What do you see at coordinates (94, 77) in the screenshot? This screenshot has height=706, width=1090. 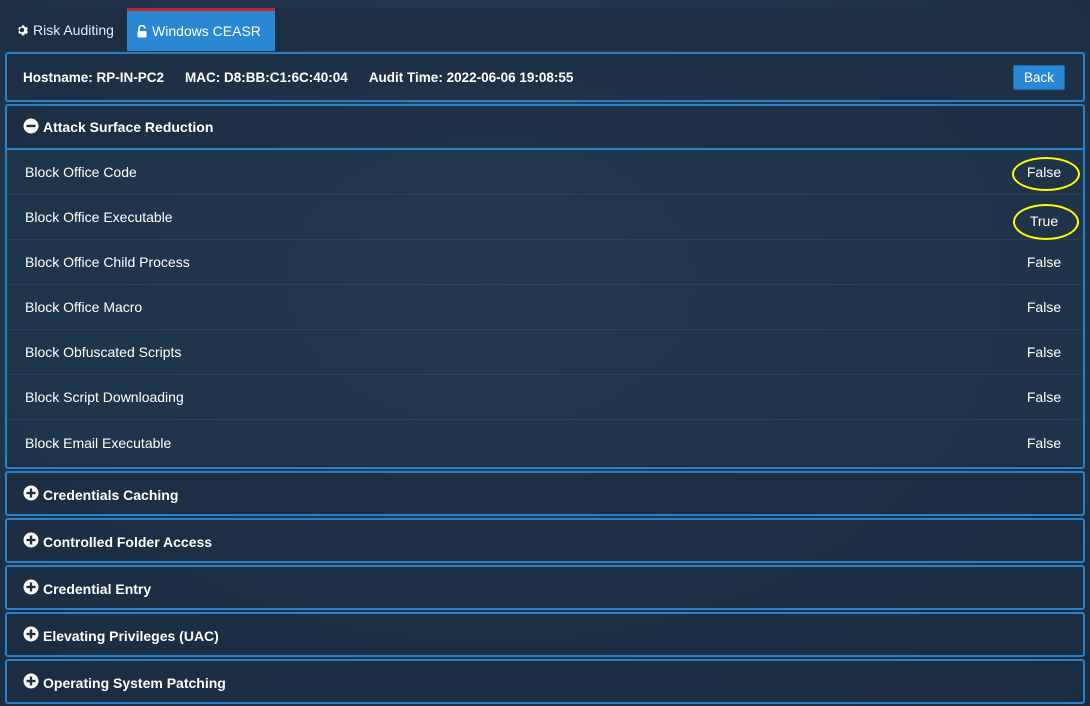 I see `hostname: Hostname: RP-IN-PC2` at bounding box center [94, 77].